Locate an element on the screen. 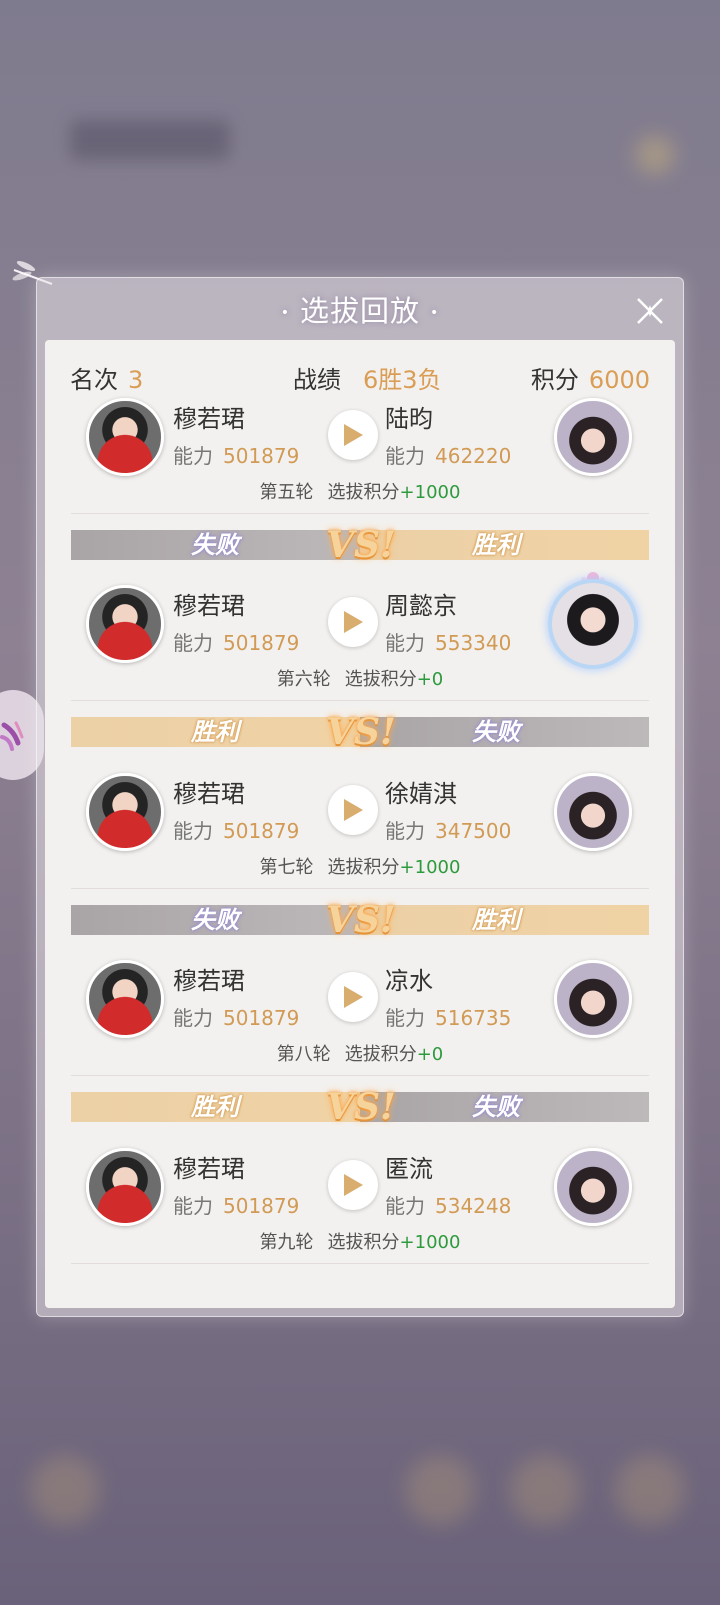  round-label: 第五轮 is located at coordinates (286, 492).